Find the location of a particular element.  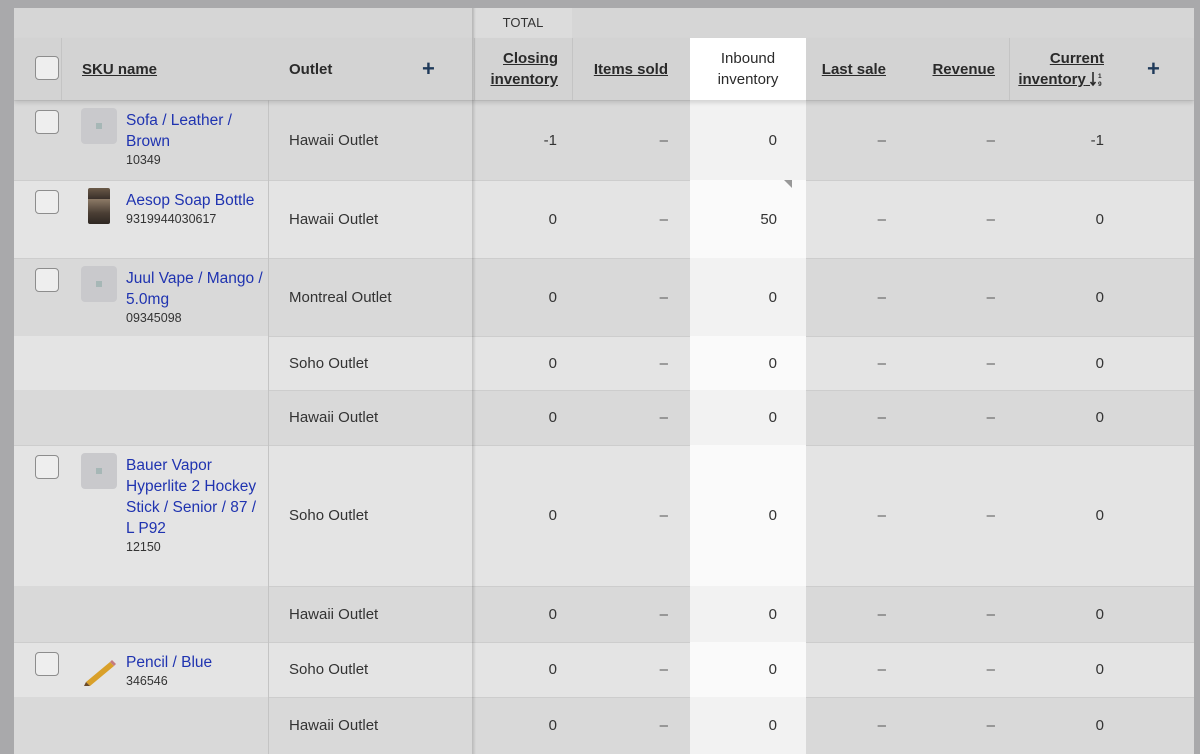

add-filter-button: + is located at coordinates (434, 69).